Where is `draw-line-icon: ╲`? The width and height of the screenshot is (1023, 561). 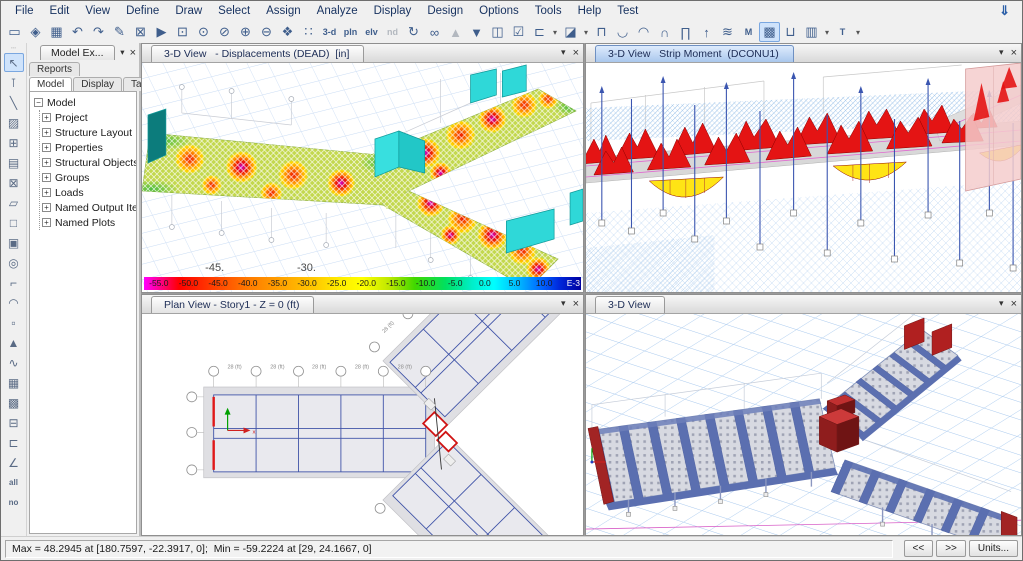
draw-line-icon: ╲ is located at coordinates (14, 102).